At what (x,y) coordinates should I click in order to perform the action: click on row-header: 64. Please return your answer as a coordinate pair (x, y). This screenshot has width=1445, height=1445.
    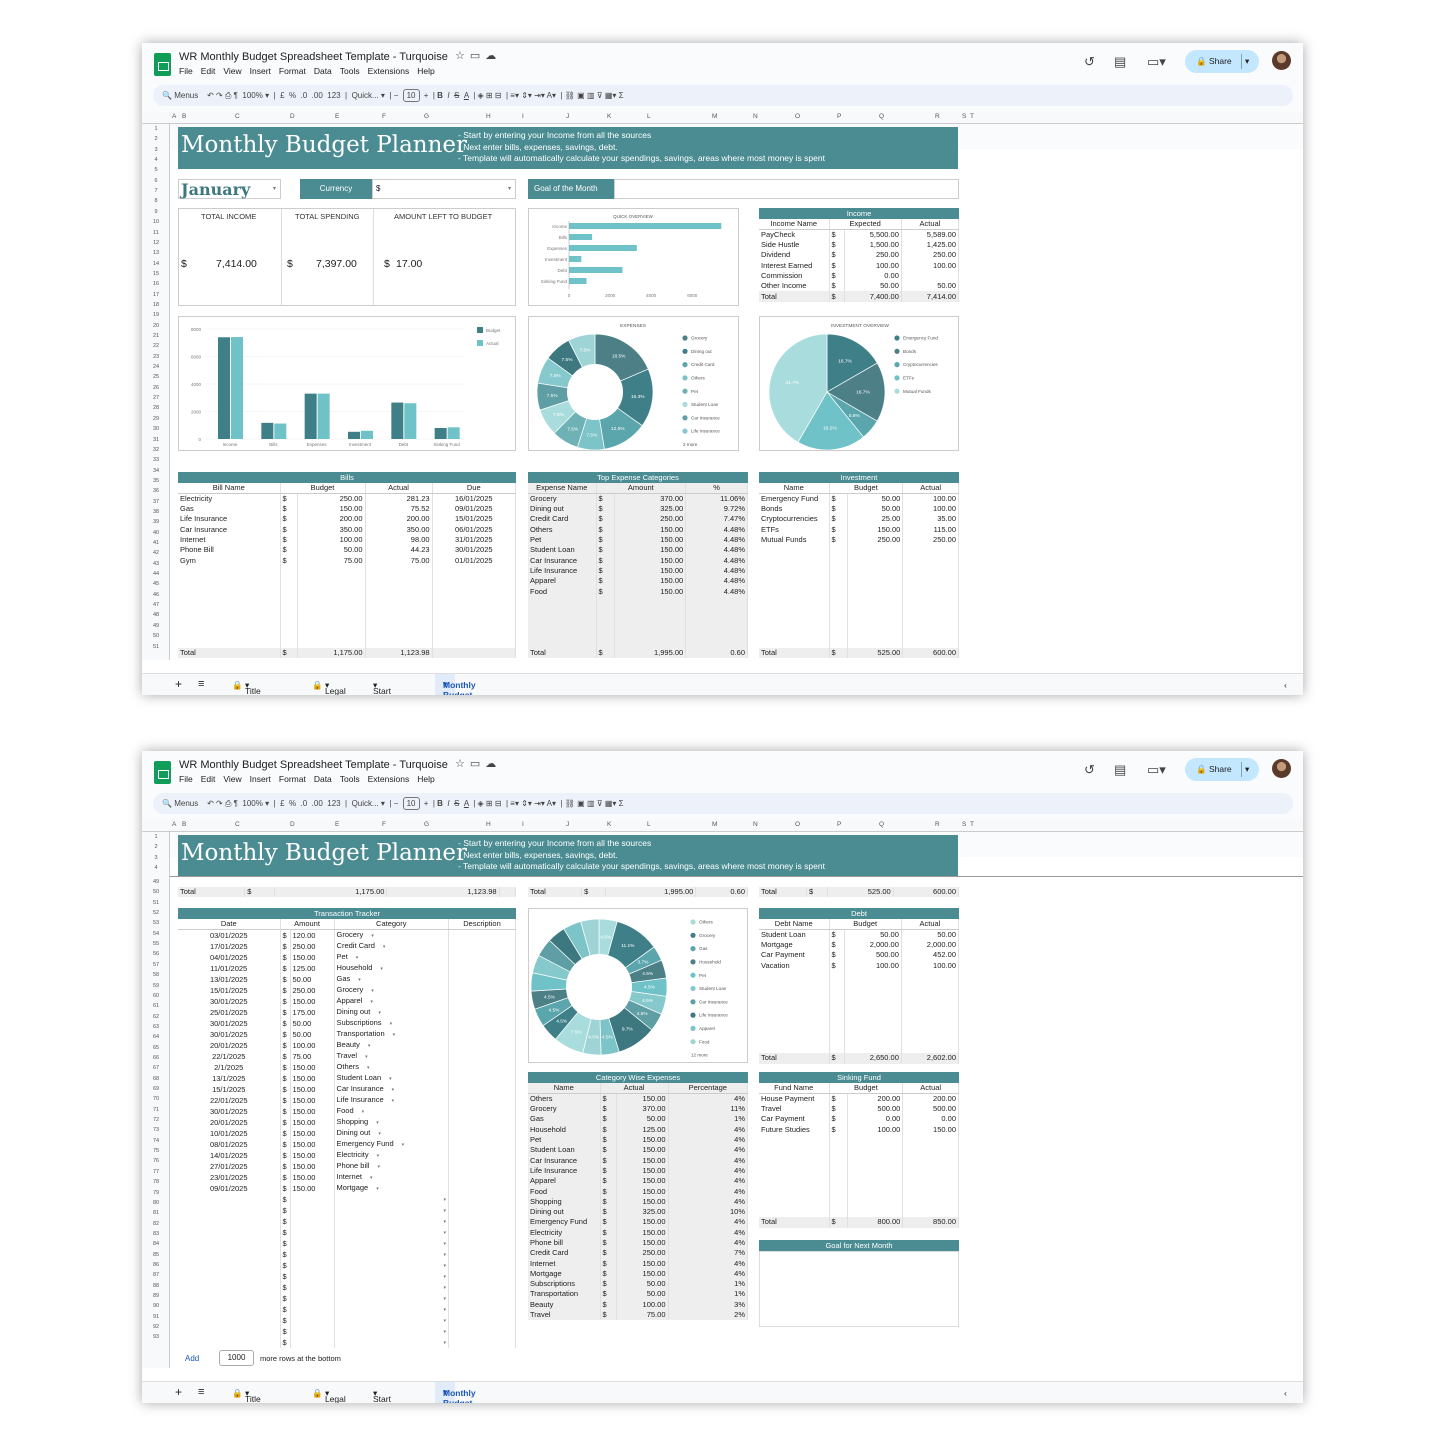
    Looking at the image, I should click on (156, 1037).